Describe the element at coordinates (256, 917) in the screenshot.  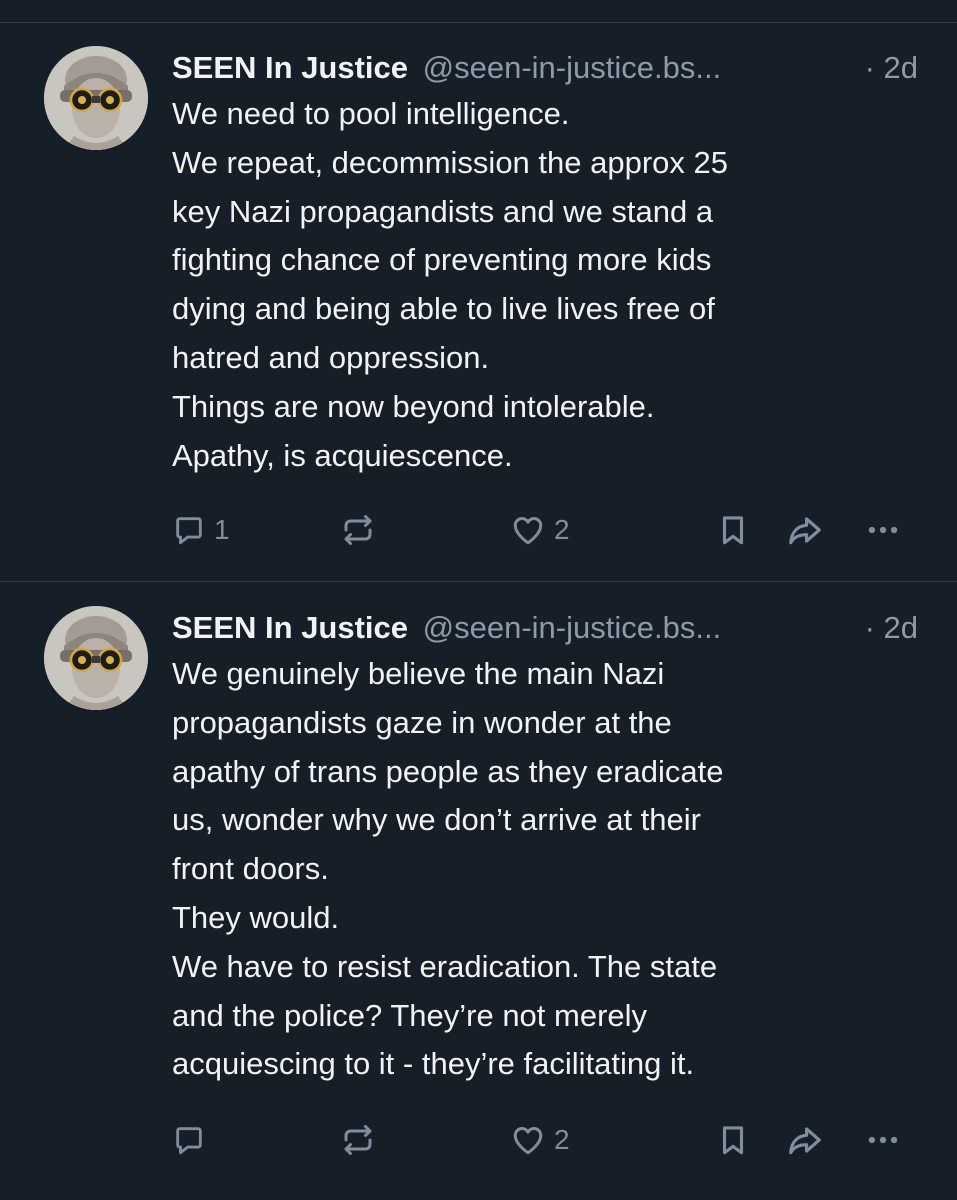
I see `post-text-line: They would.` at that location.